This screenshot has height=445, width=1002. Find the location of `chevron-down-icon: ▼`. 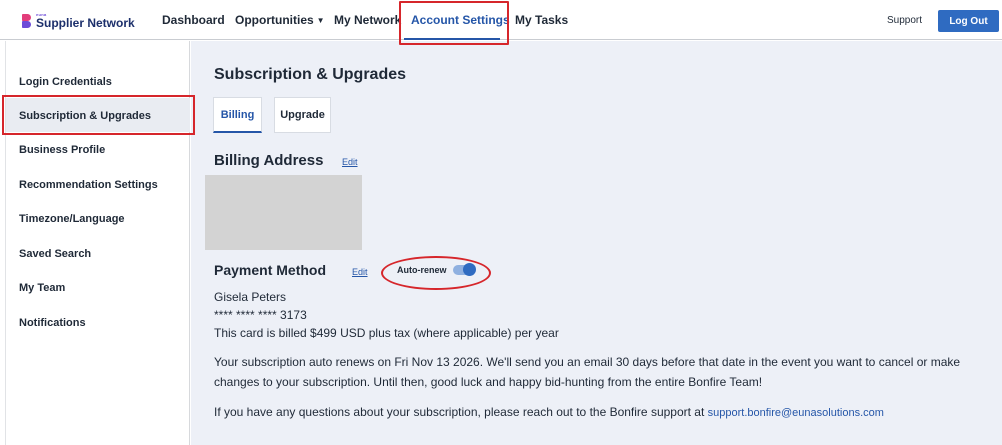

chevron-down-icon: ▼ is located at coordinates (320, 20).